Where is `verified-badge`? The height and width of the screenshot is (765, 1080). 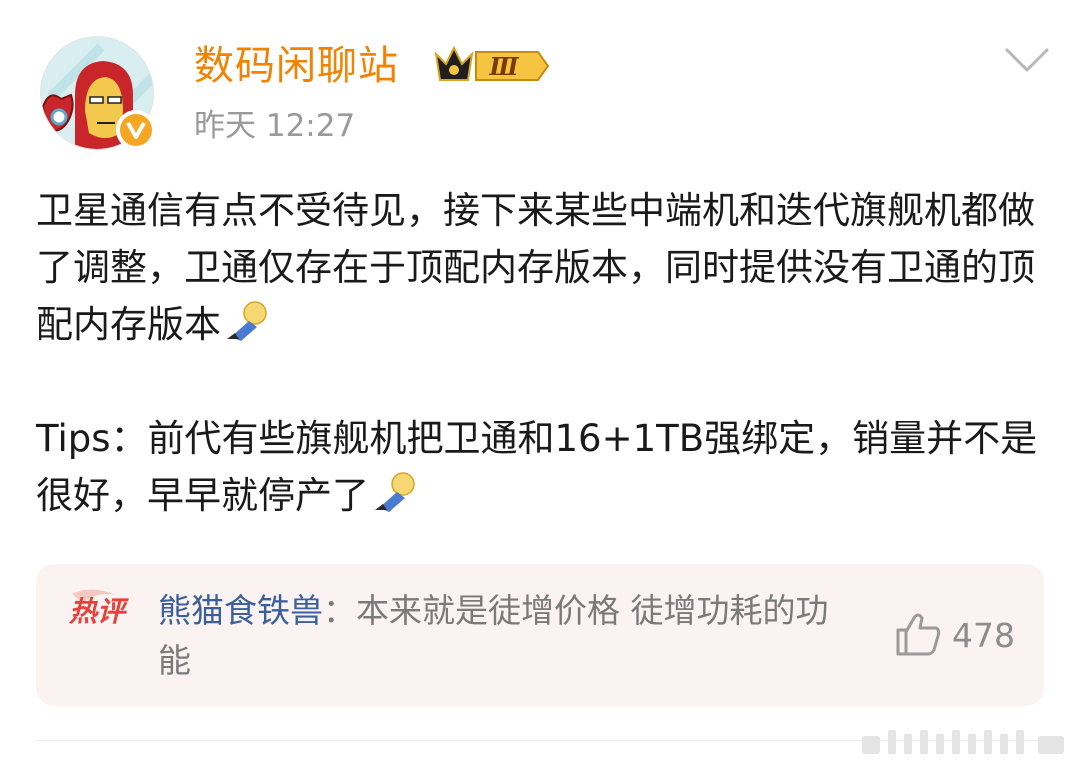
verified-badge is located at coordinates (136, 130).